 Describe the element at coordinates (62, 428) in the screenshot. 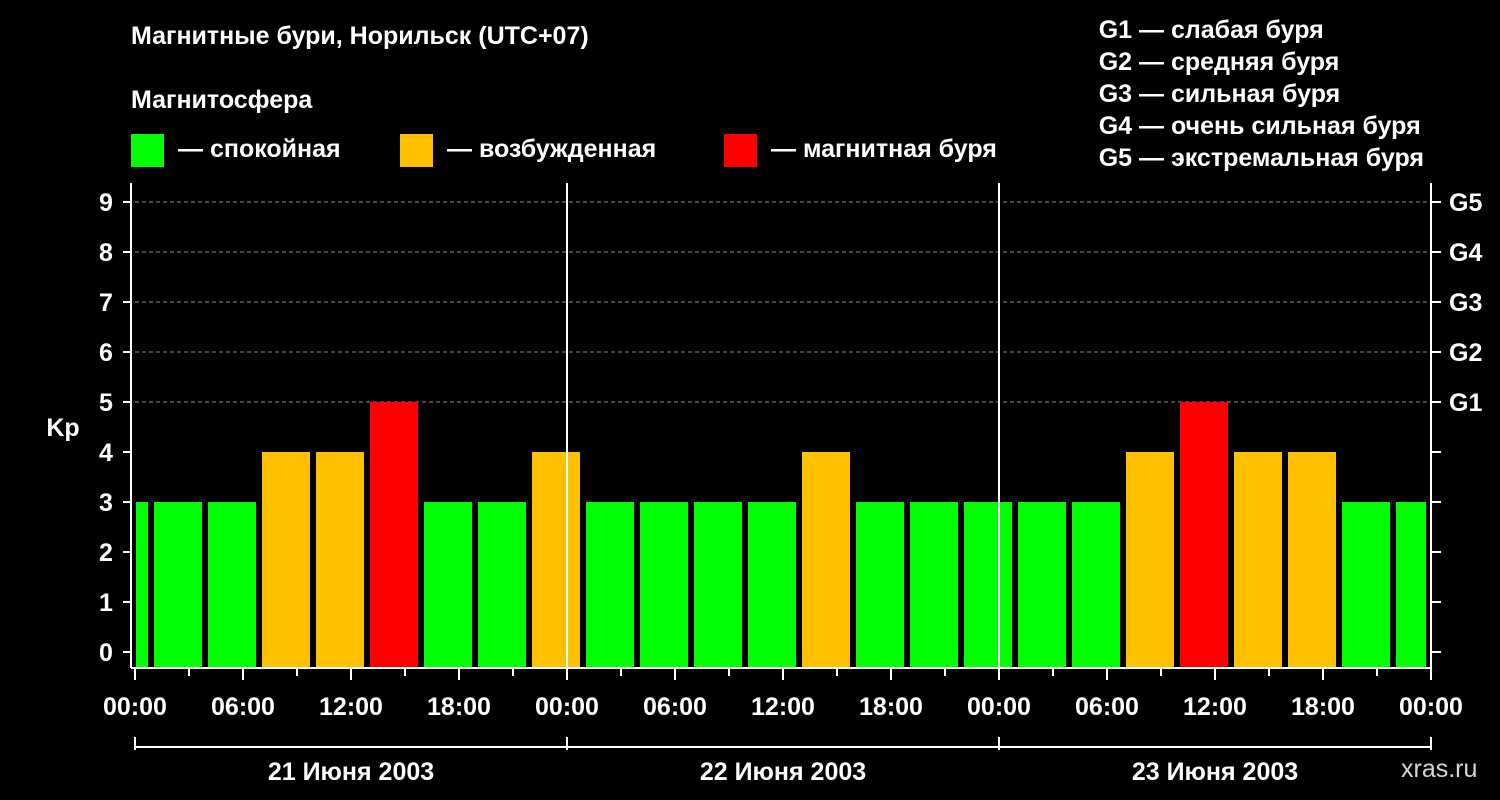

I see `y-axis-label: Kp` at that location.